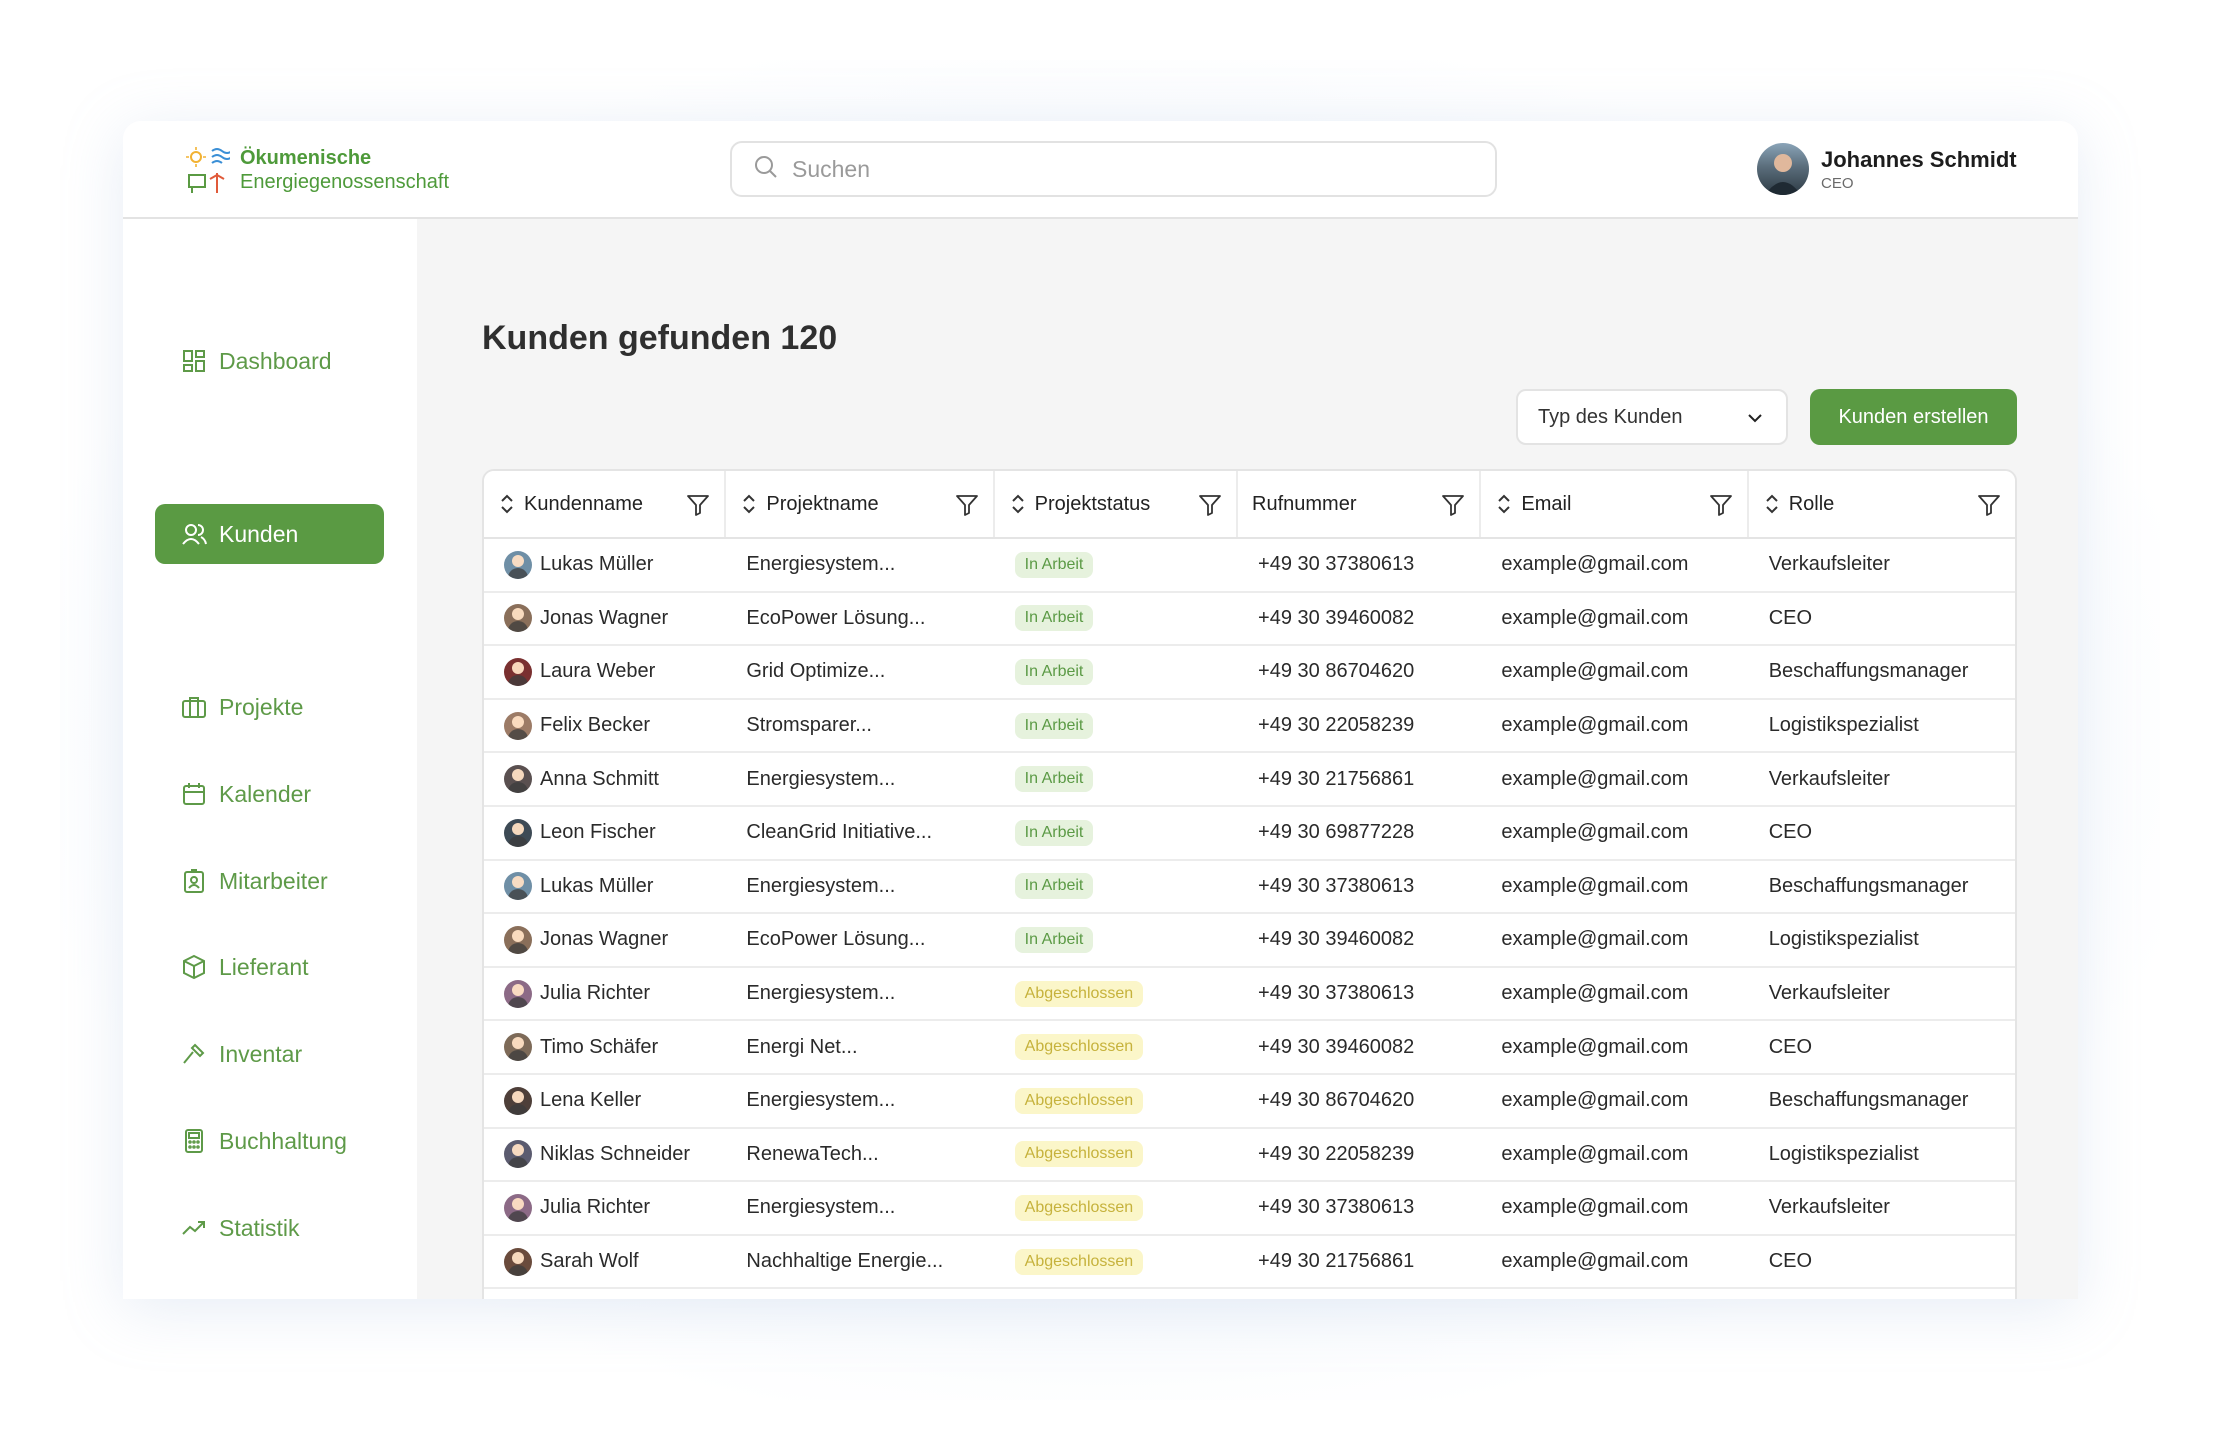 The image size is (2223, 1452). What do you see at coordinates (605, 1047) in the screenshot?
I see `cell-customer-name: Timo Schäfer` at bounding box center [605, 1047].